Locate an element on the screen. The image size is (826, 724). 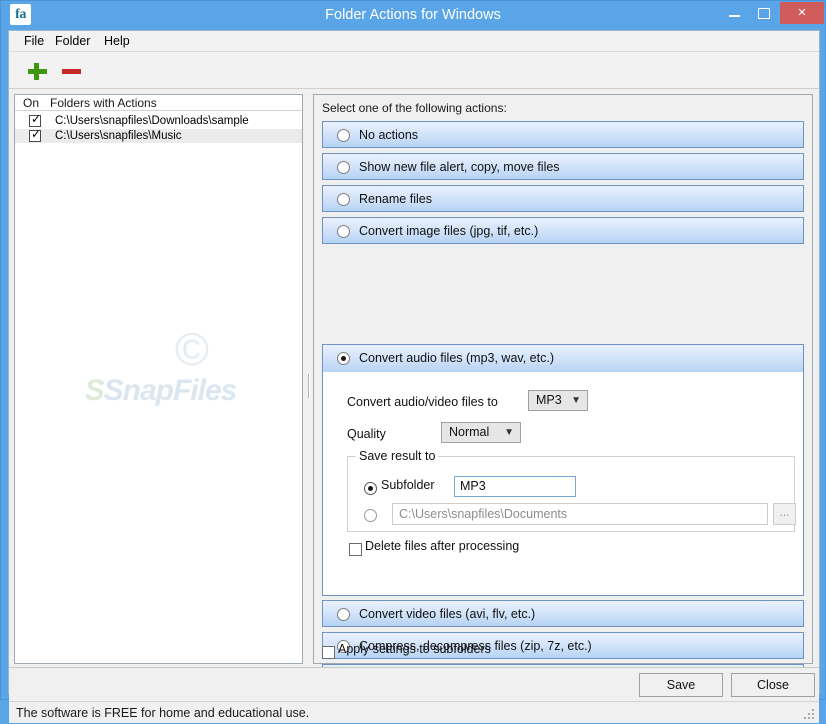
remove-folder-button is located at coordinates (71, 71).